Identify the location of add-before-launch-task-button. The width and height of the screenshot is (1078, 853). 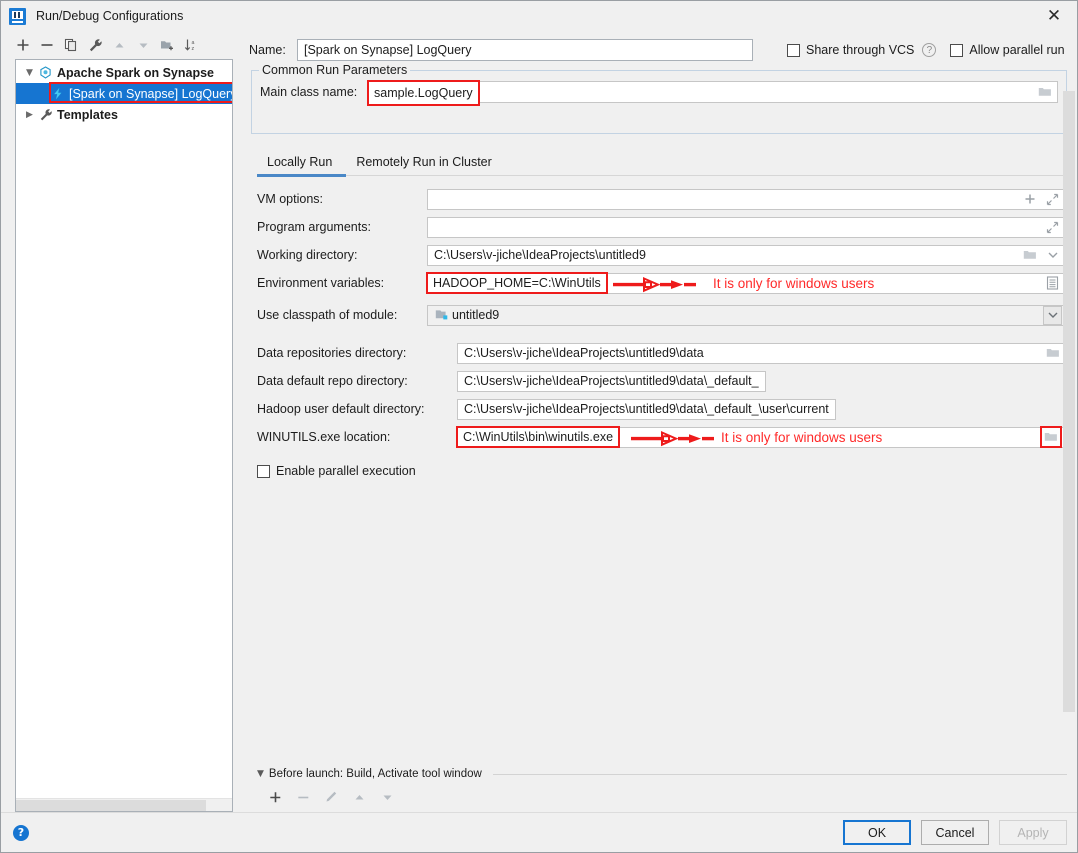
(275, 797).